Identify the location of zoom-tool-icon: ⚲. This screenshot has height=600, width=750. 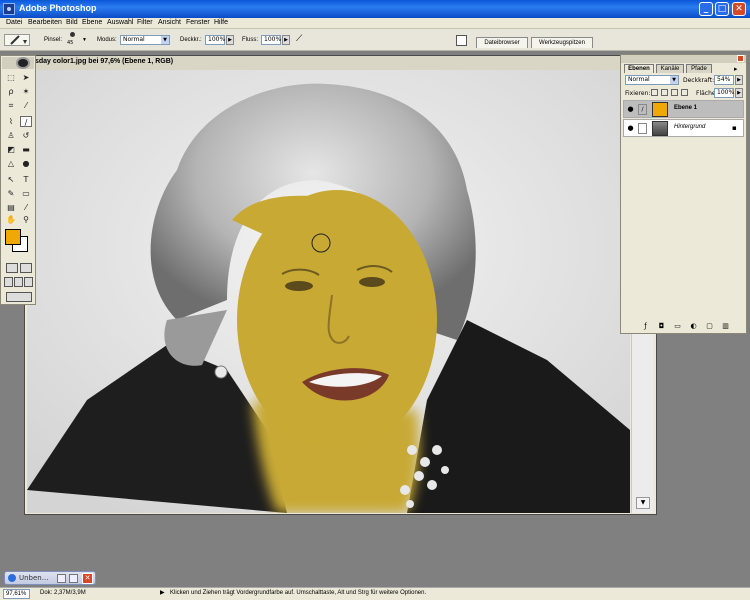
(26, 219).